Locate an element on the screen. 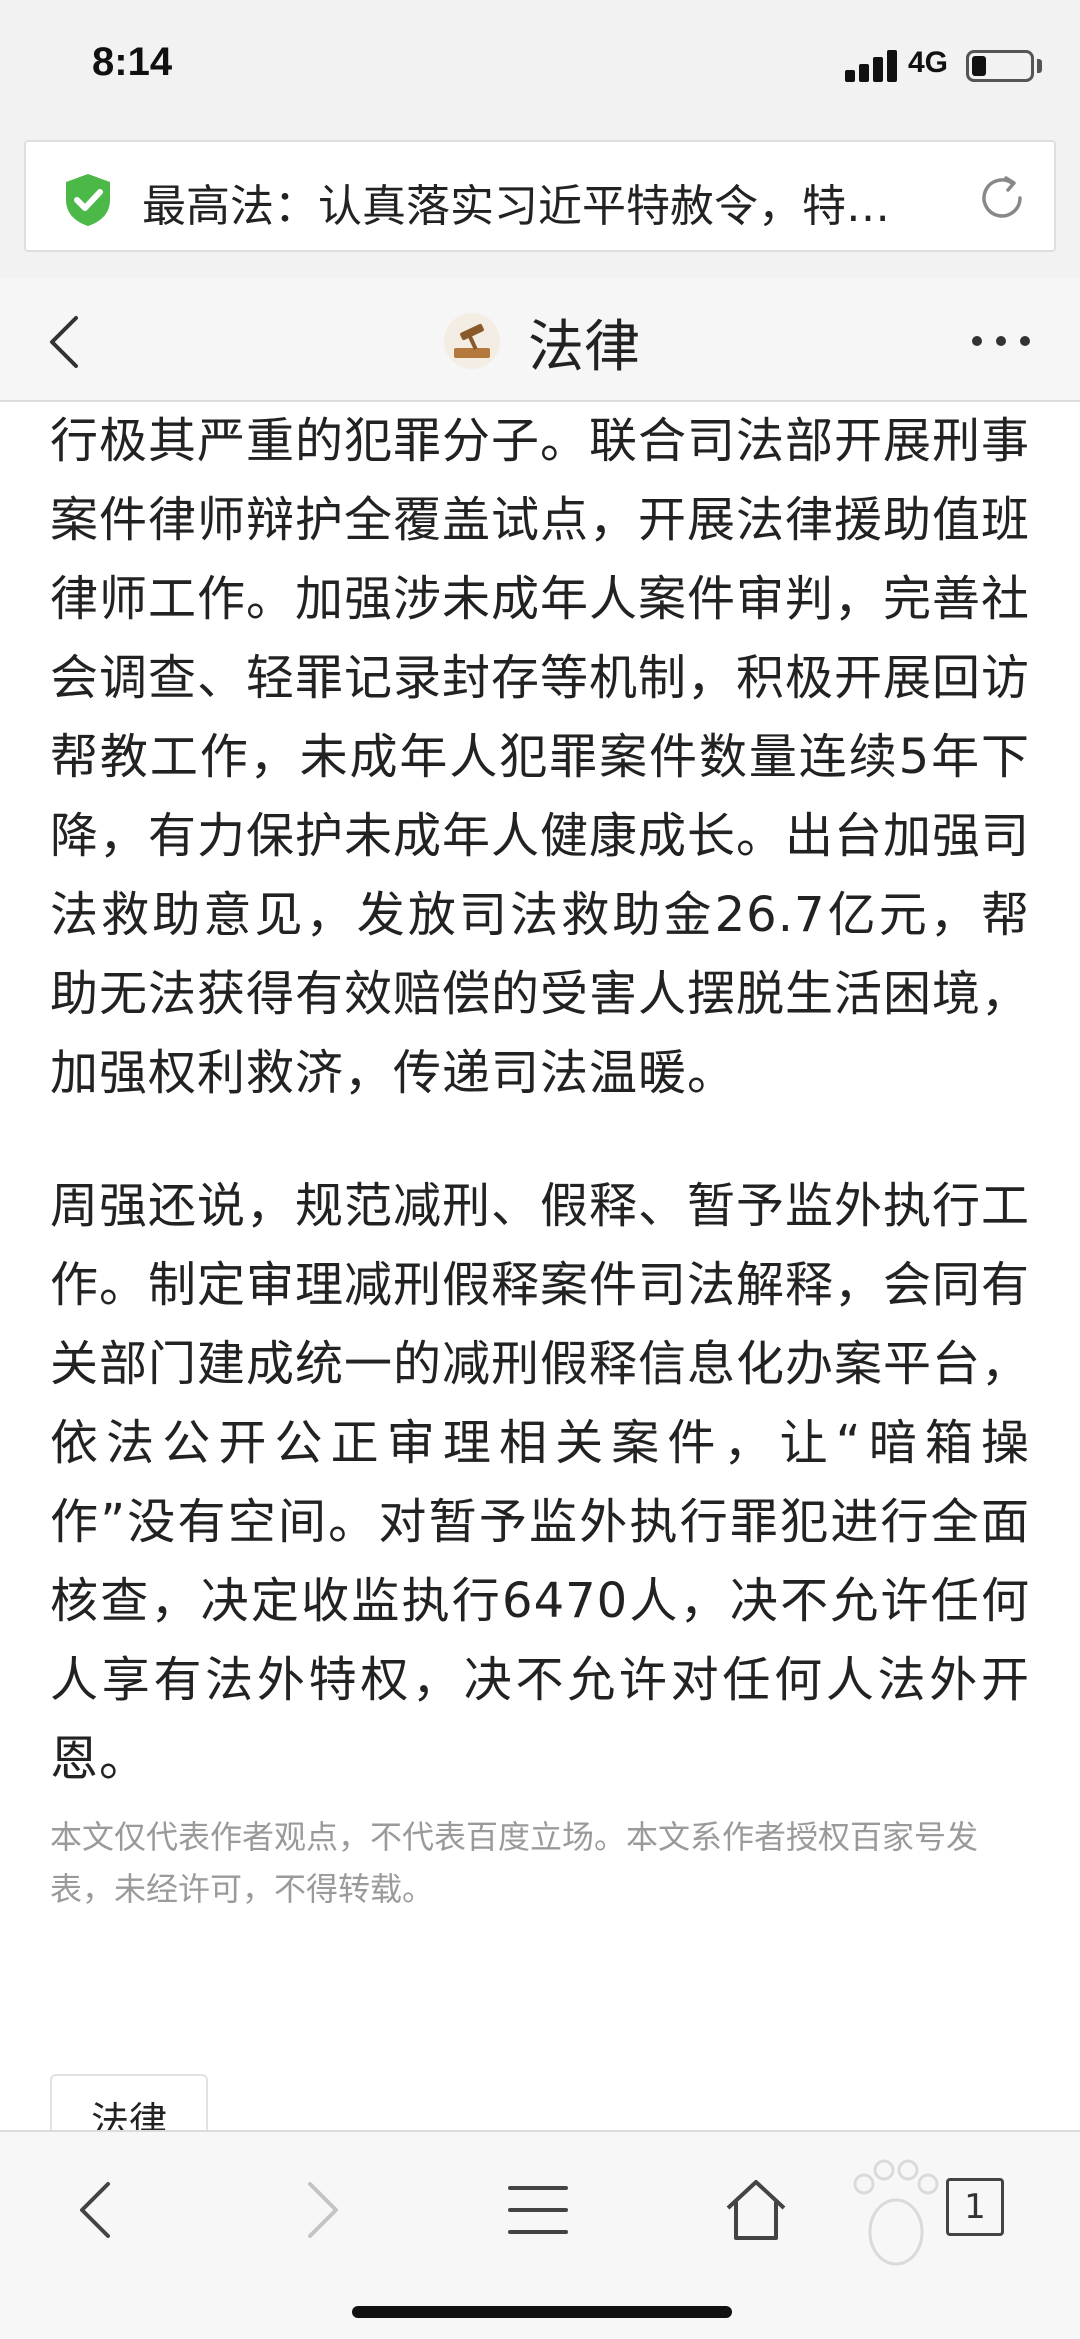  reload-icon is located at coordinates (1002, 198).